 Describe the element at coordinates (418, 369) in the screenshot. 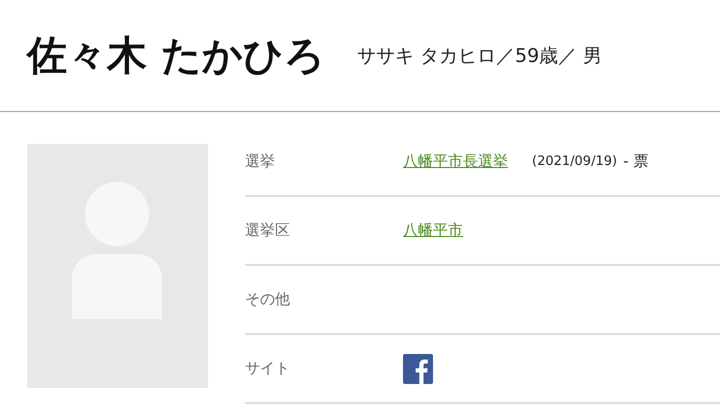

I see `facebook-icon` at that location.